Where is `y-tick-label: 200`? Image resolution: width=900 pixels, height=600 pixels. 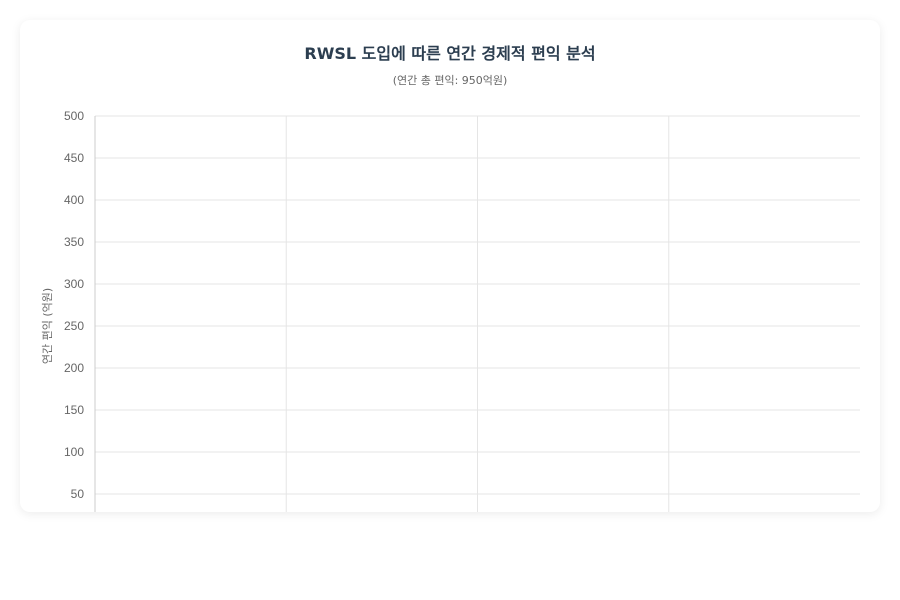 y-tick-label: 200 is located at coordinates (74, 368).